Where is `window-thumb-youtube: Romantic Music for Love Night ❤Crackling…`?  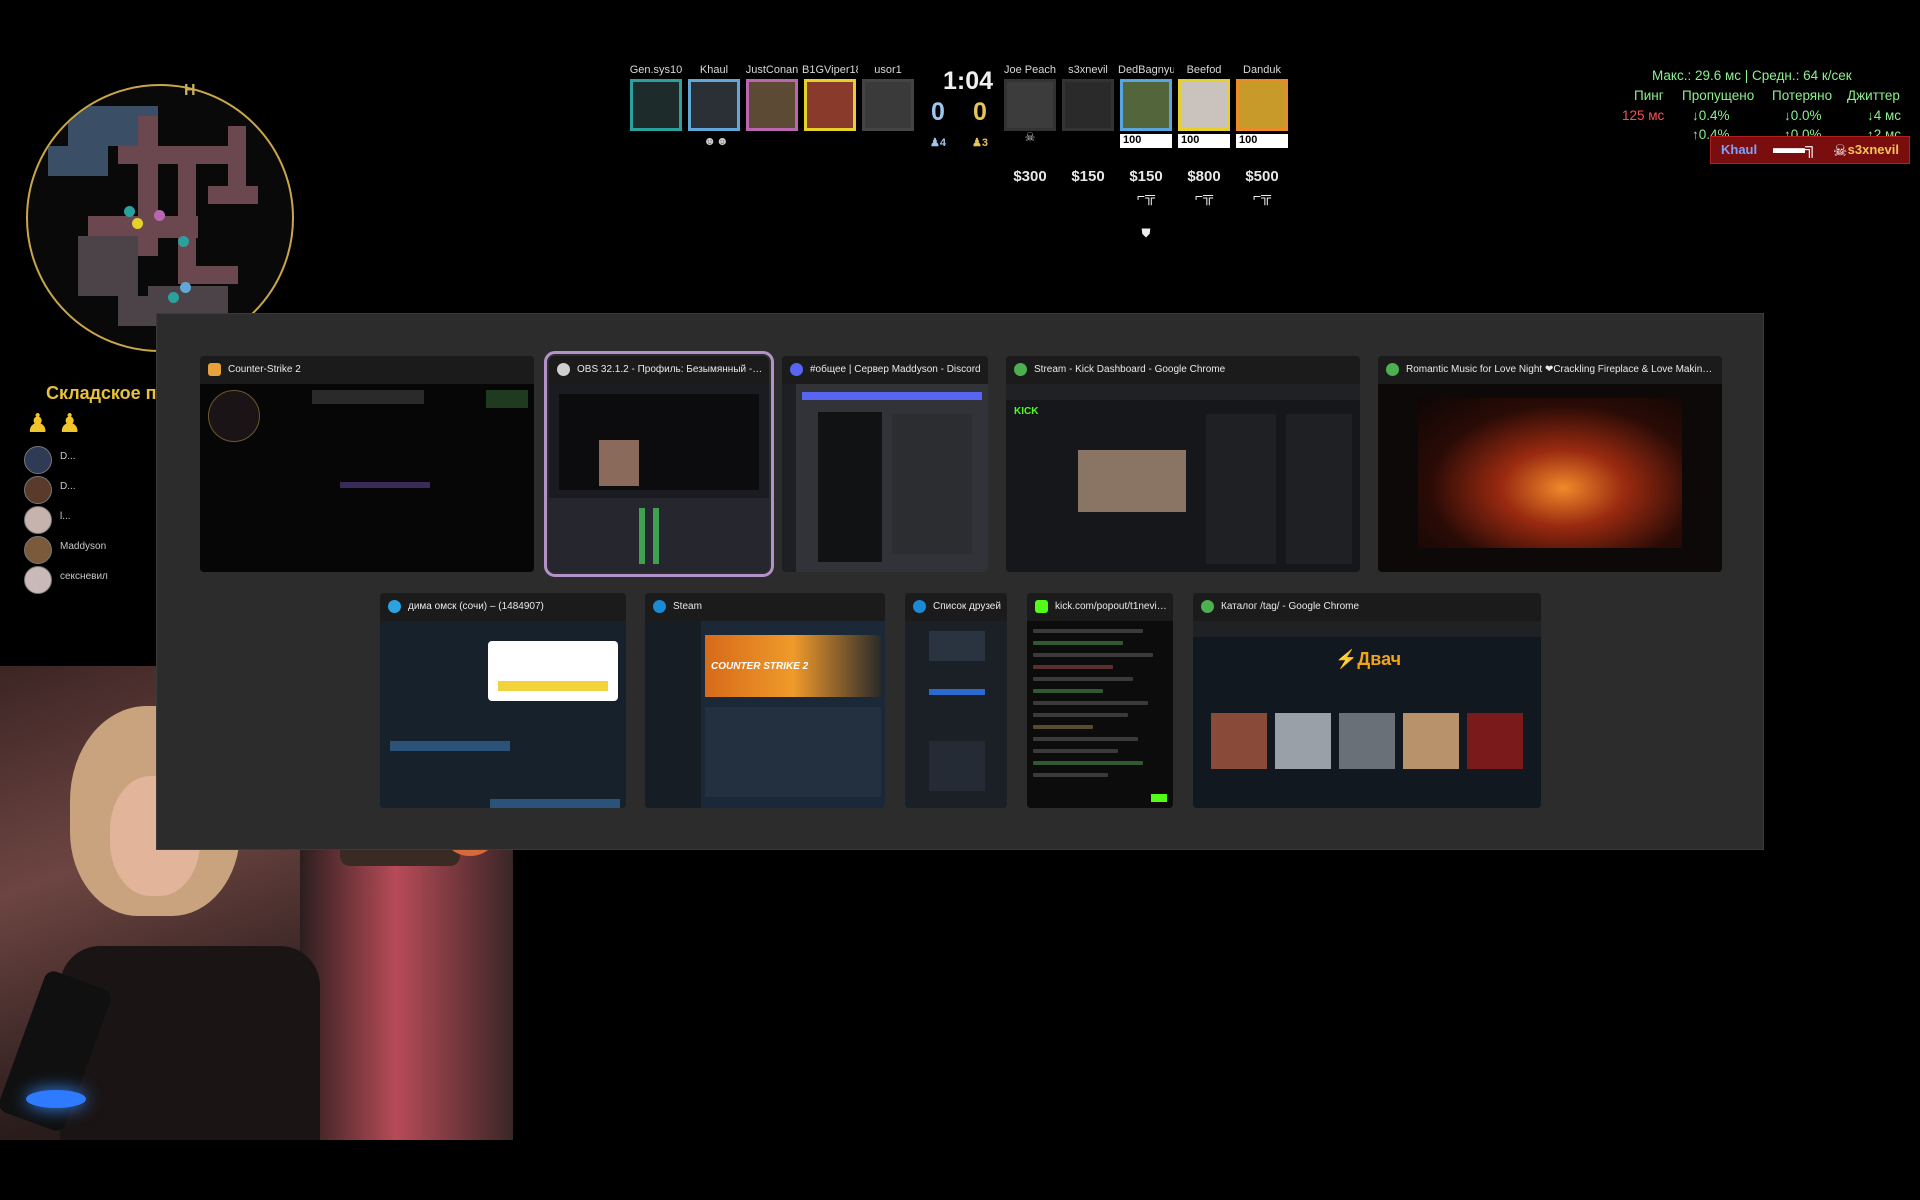 window-thumb-youtube: Romantic Music for Love Night ❤Crackling… is located at coordinates (1550, 464).